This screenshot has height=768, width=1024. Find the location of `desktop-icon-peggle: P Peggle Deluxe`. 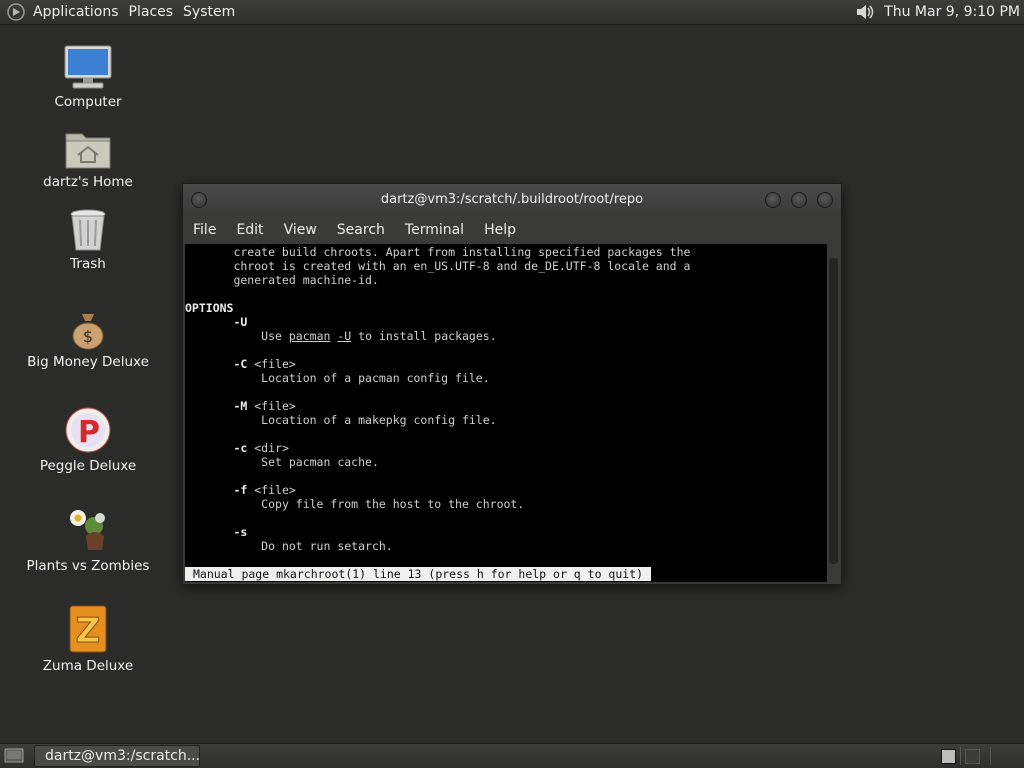

desktop-icon-peggle: P Peggle Deluxe is located at coordinates (88, 440).